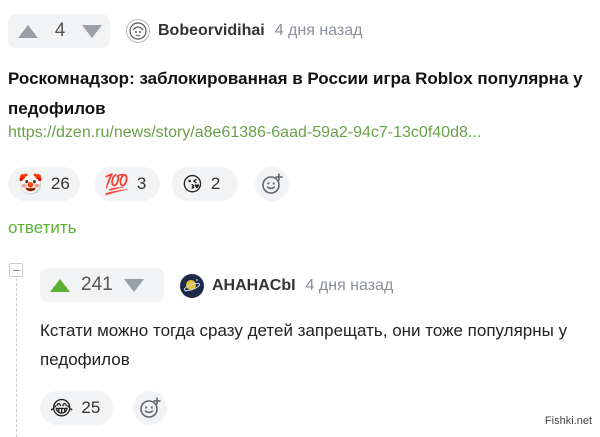  What do you see at coordinates (211, 31) in the screenshot?
I see `post-author-name: Bobeorvidihai` at bounding box center [211, 31].